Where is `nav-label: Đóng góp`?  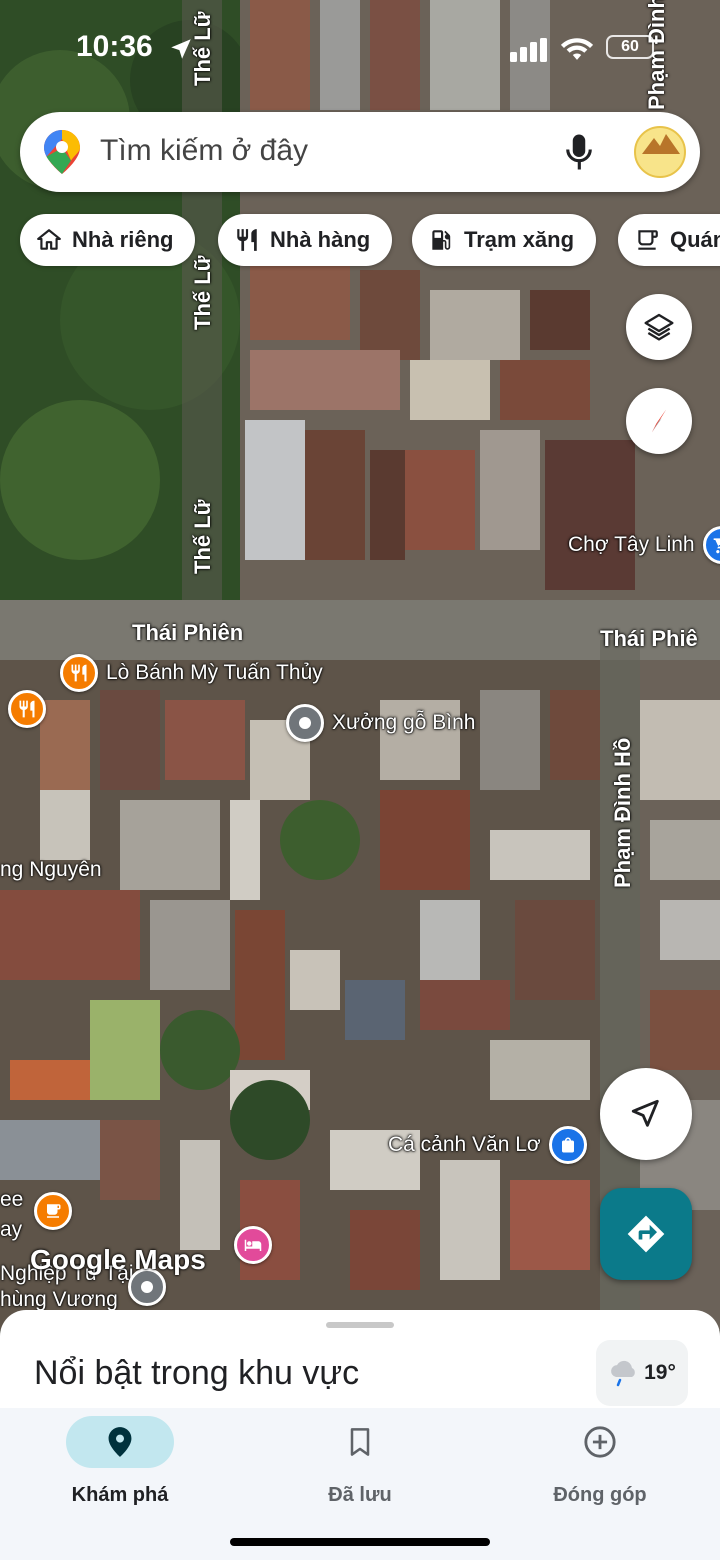 nav-label: Đóng góp is located at coordinates (600, 1495).